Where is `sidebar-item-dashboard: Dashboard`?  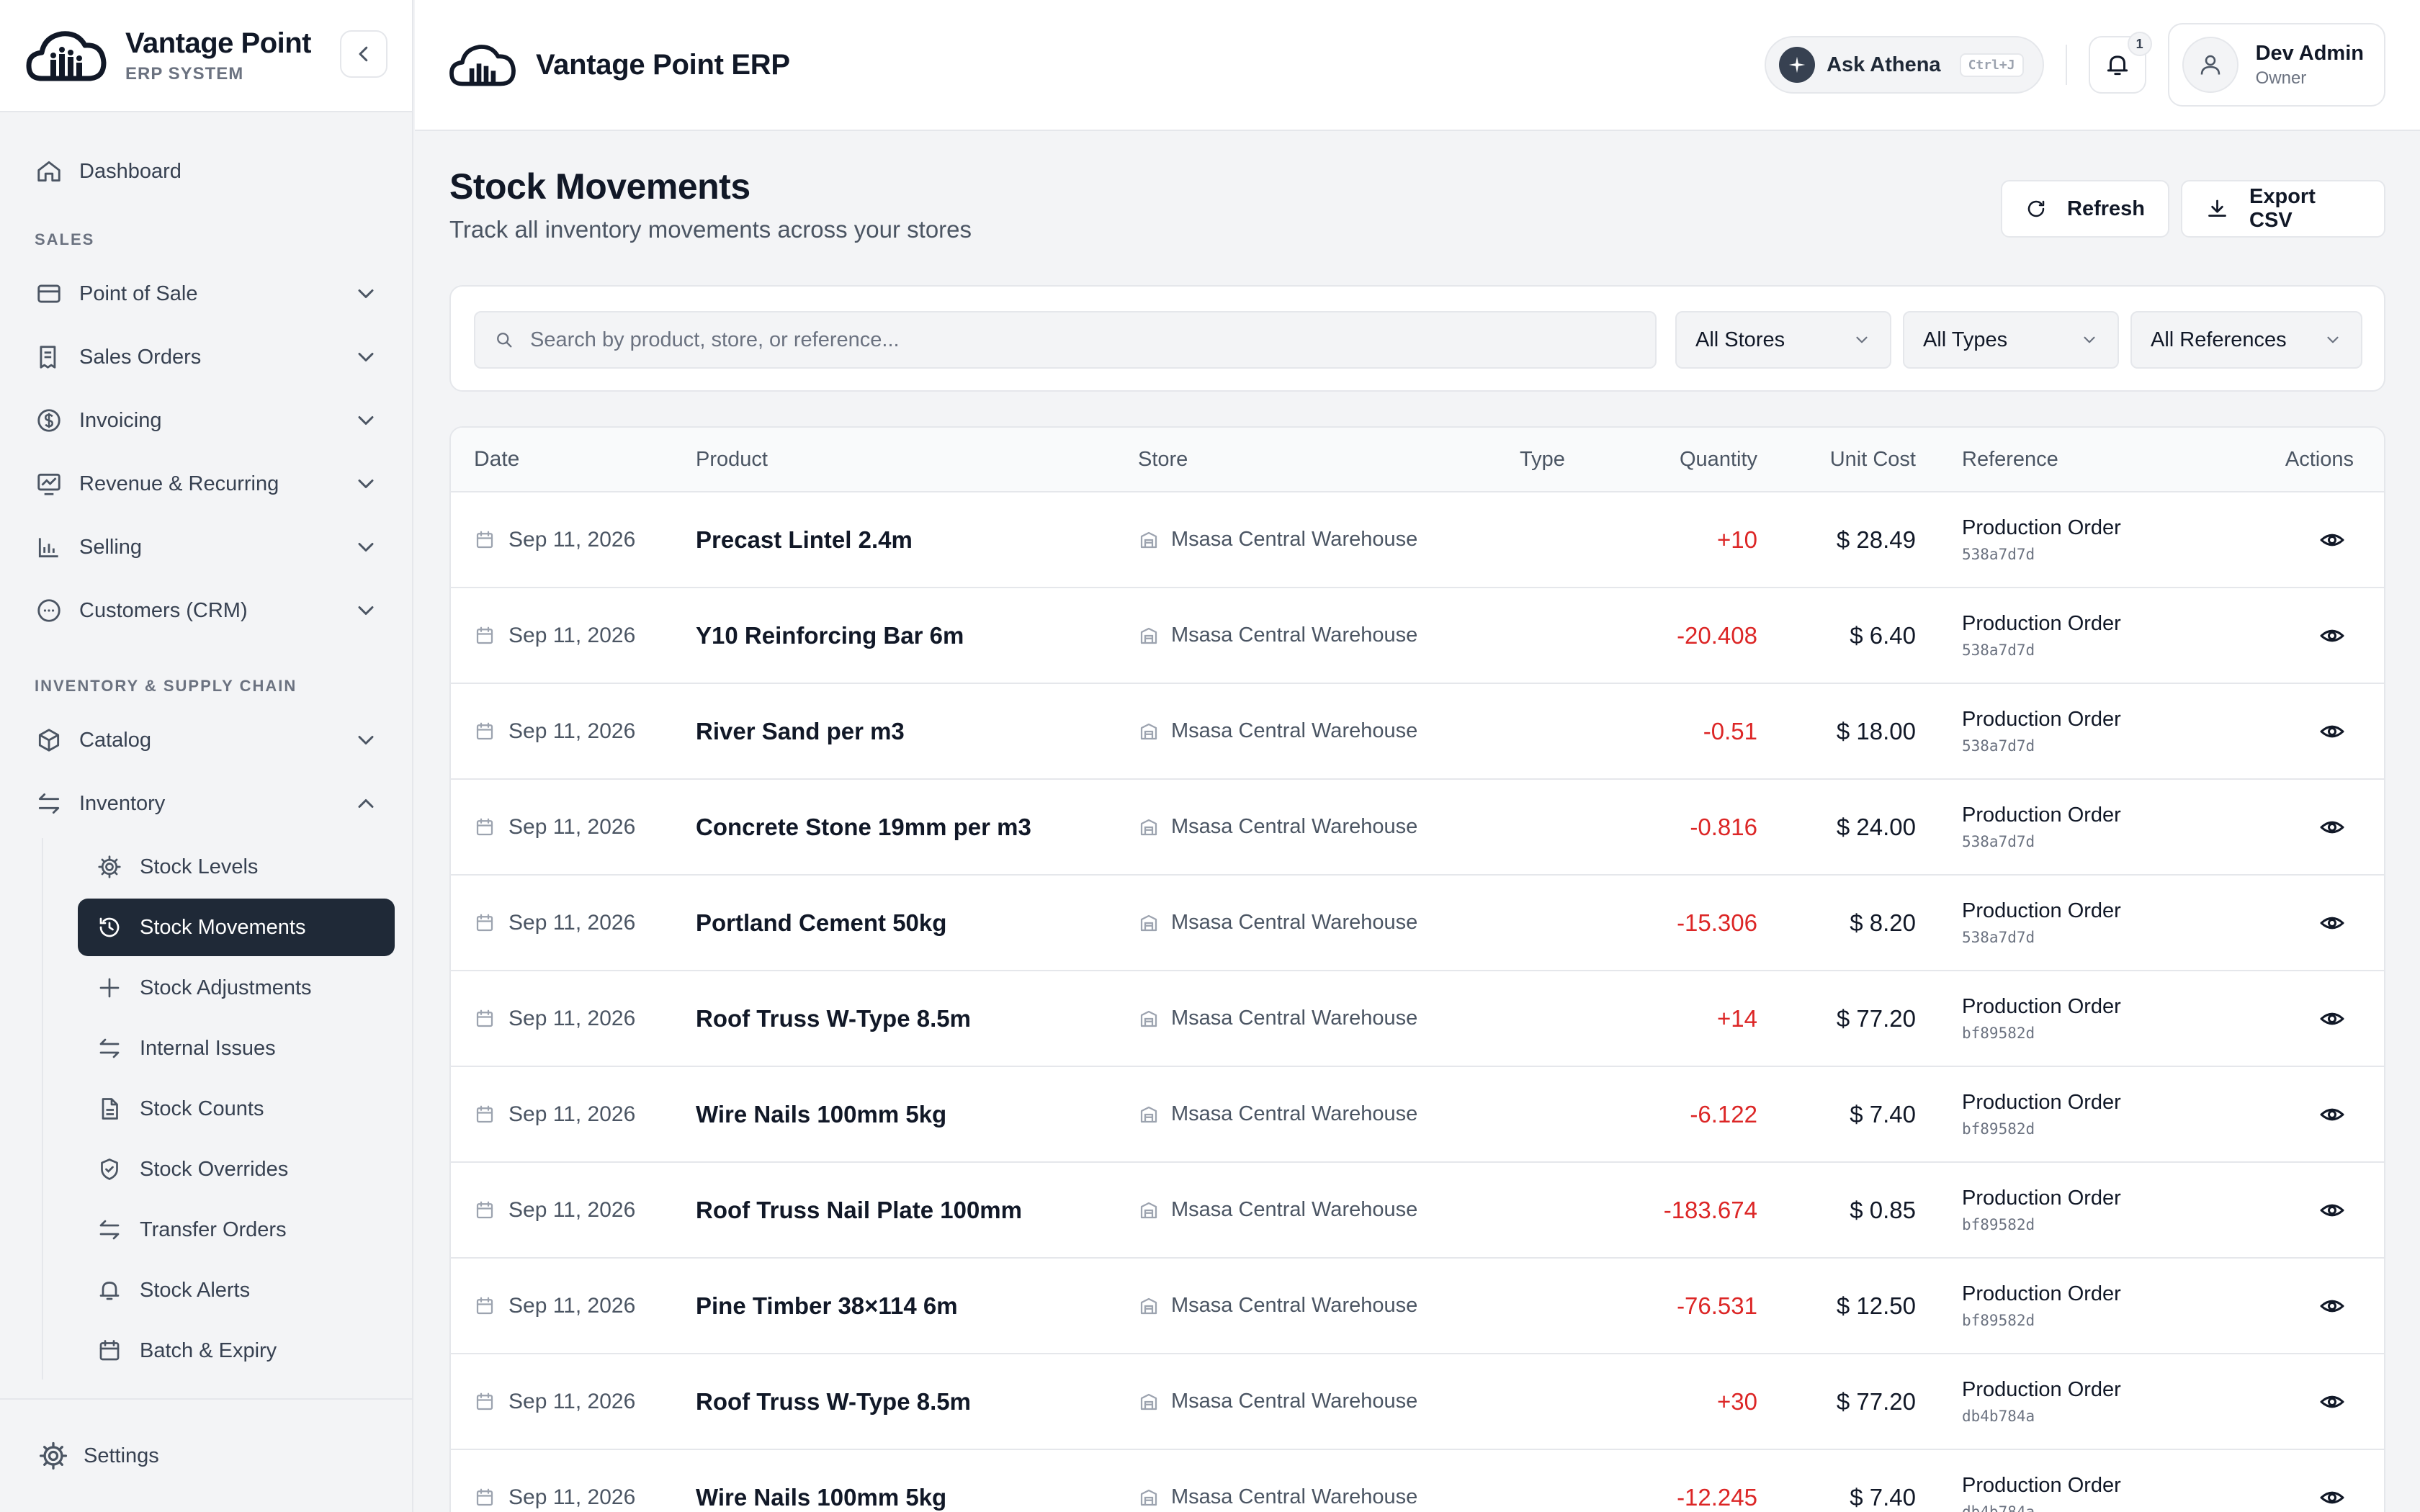 sidebar-item-dashboard: Dashboard is located at coordinates (206, 171).